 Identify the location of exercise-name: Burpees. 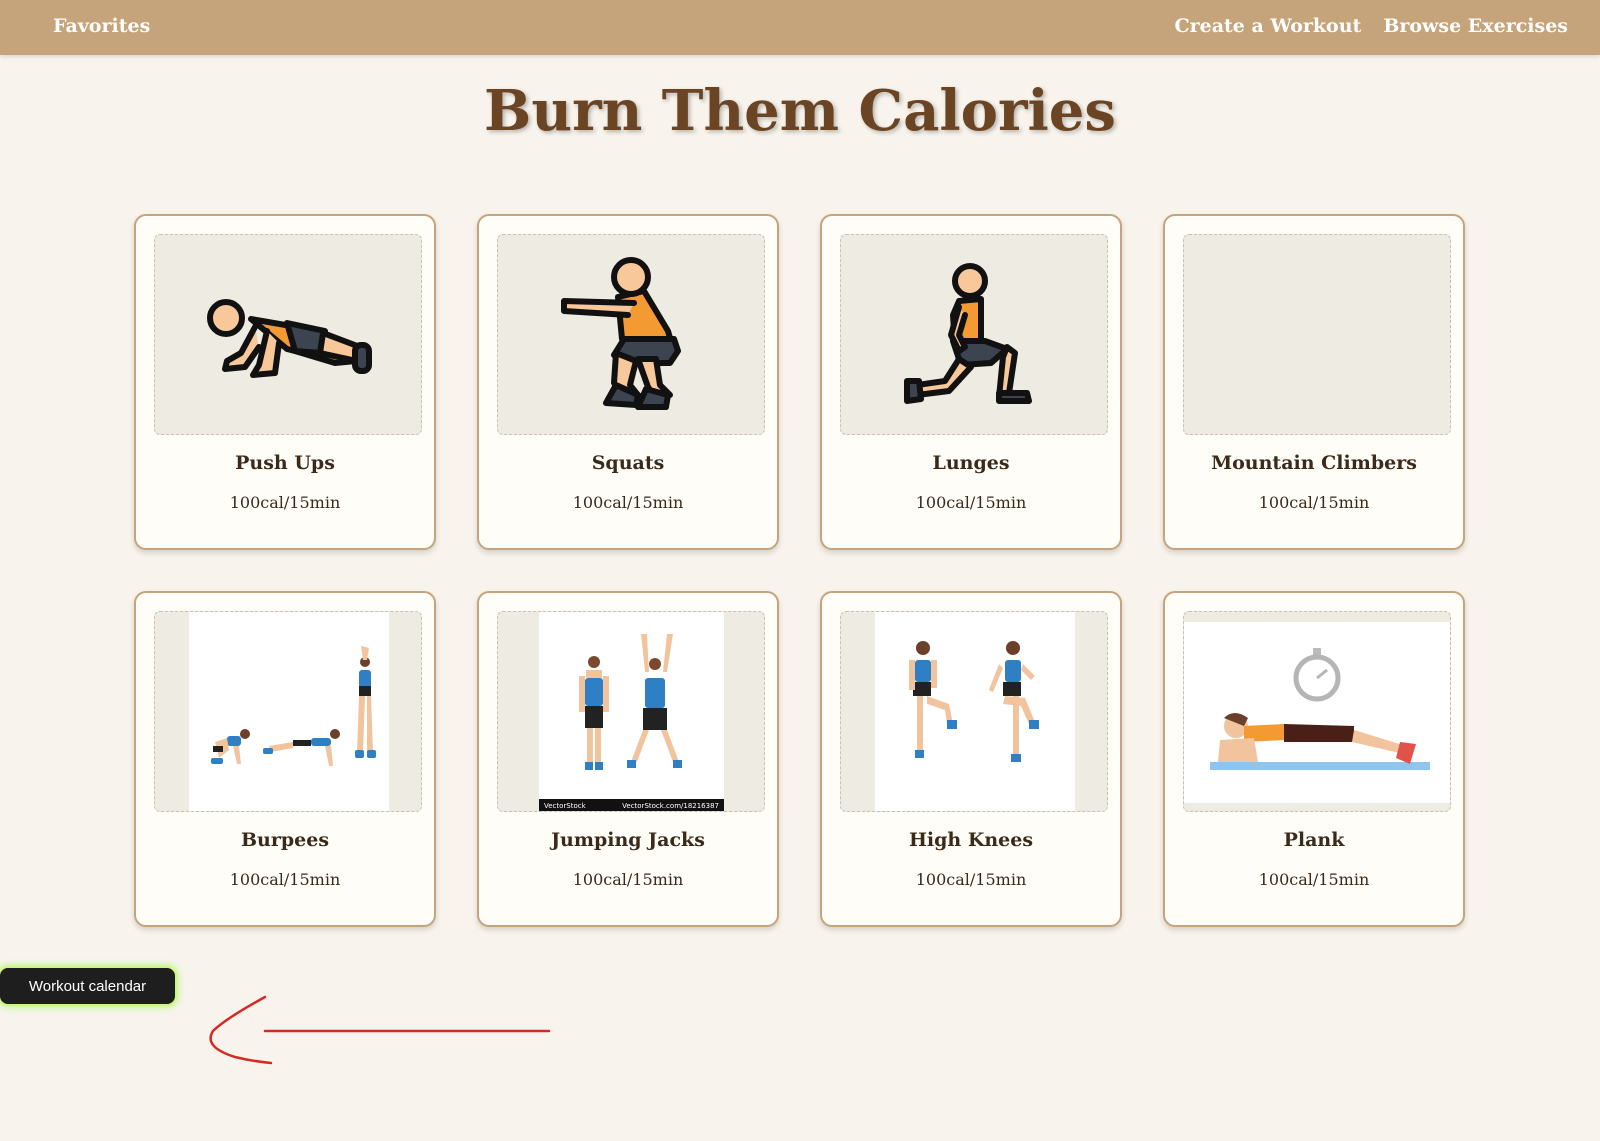
(285, 840).